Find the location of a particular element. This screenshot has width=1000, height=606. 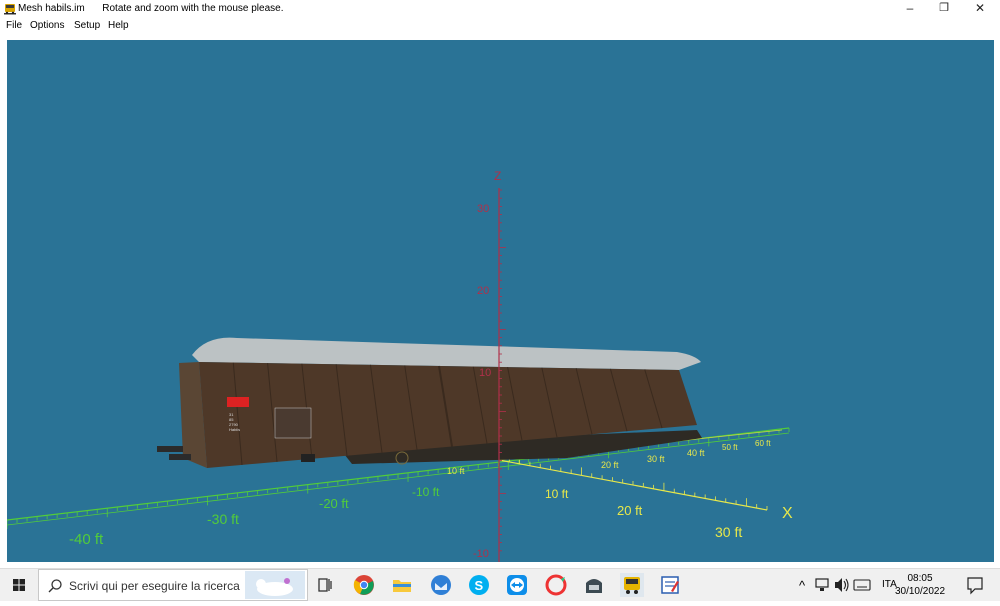

x-far-tick-label: 40 ft is located at coordinates (696, 453).